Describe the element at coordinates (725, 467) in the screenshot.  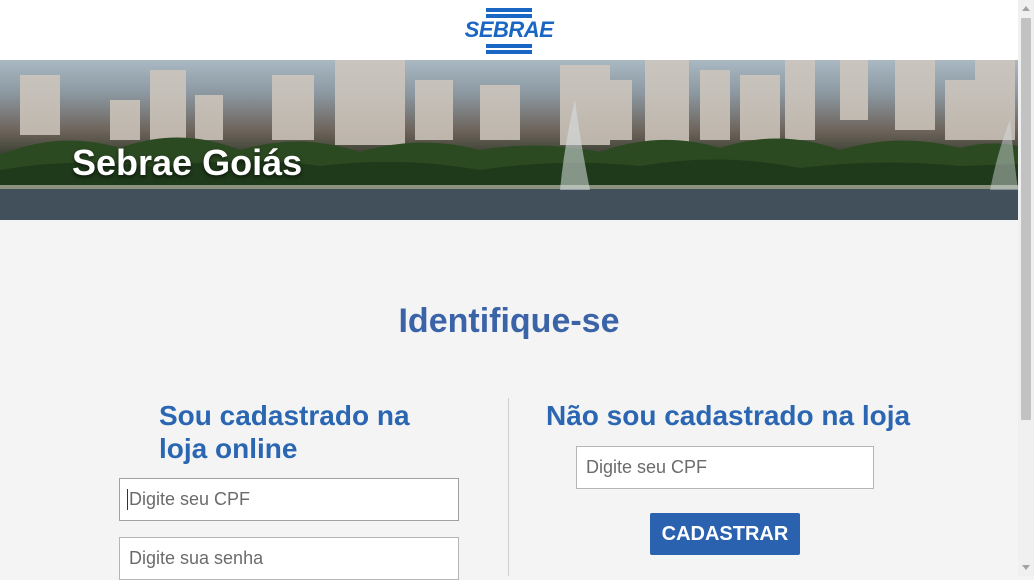
I see `new-user-cpf-input` at that location.